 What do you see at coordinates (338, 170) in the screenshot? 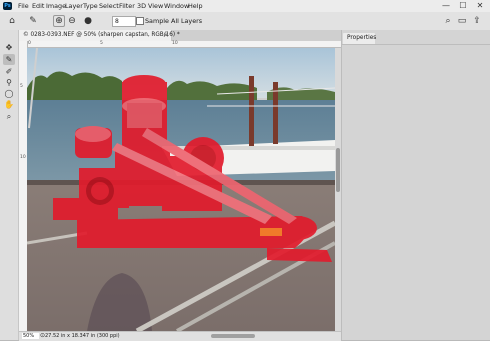
I see `vertical-scroll-thumb` at bounding box center [338, 170].